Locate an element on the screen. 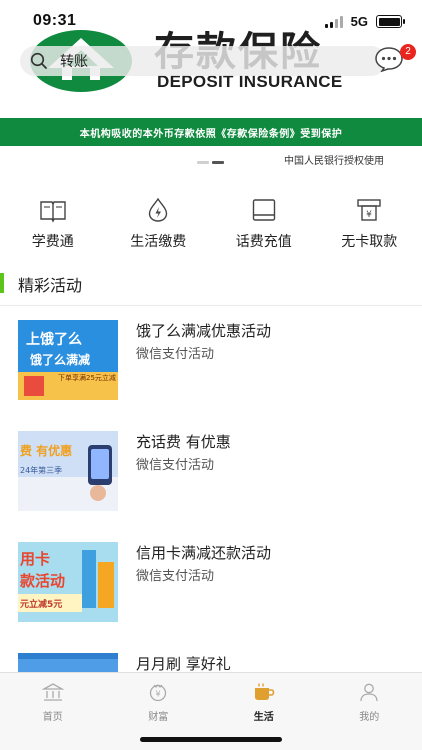 The height and width of the screenshot is (750, 422). carousel-dot-active is located at coordinates (218, 162).